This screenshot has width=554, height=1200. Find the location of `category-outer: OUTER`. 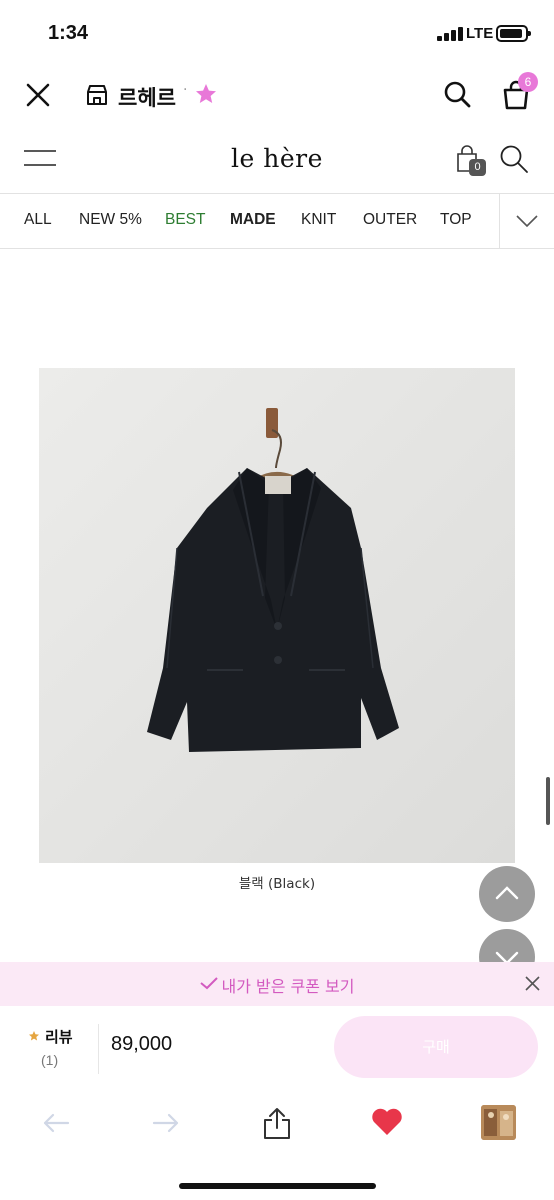

category-outer: OUTER is located at coordinates (390, 220).